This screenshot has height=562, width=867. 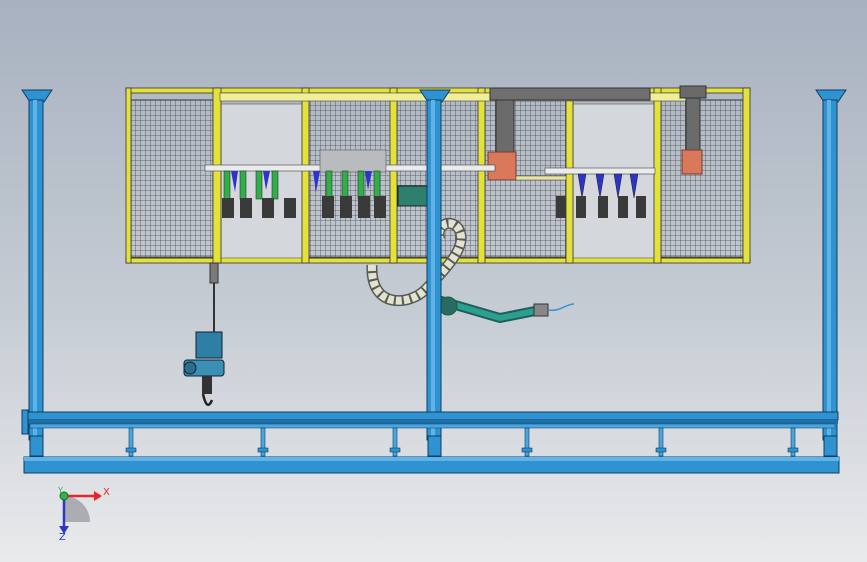 What do you see at coordinates (600, 171) in the screenshot?
I see `tool-rack-bar-right` at bounding box center [600, 171].